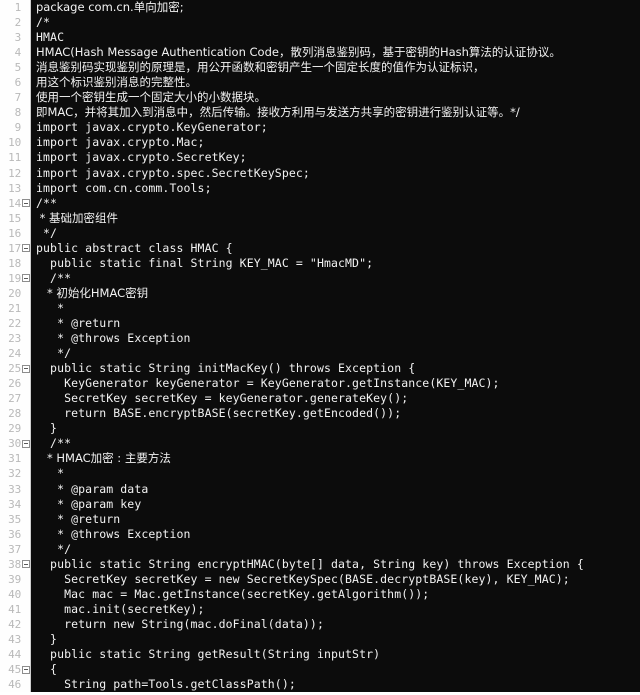  Describe the element at coordinates (15, 37) in the screenshot. I see `gutter-row: 3` at that location.